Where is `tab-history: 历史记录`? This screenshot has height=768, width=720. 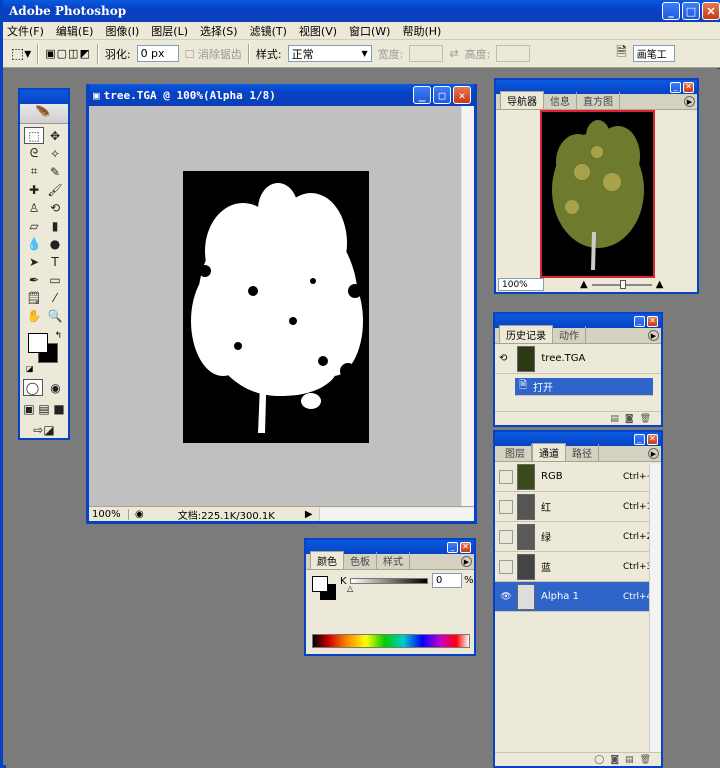
tab-history: 历史记录 is located at coordinates (526, 334).